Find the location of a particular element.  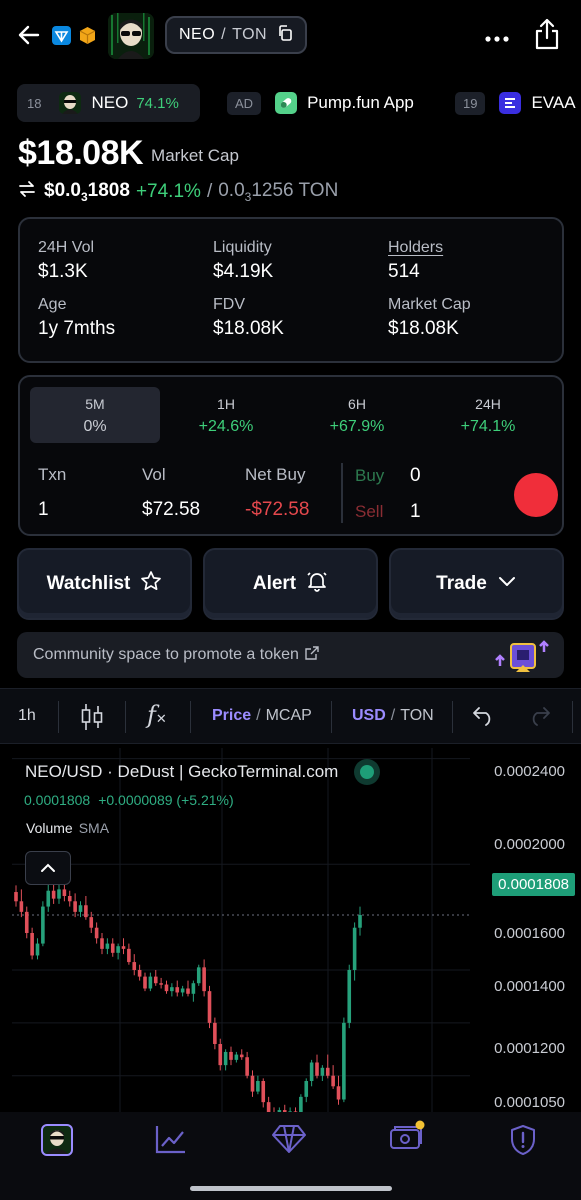

watchlist-button: Watchlist is located at coordinates (104, 584).